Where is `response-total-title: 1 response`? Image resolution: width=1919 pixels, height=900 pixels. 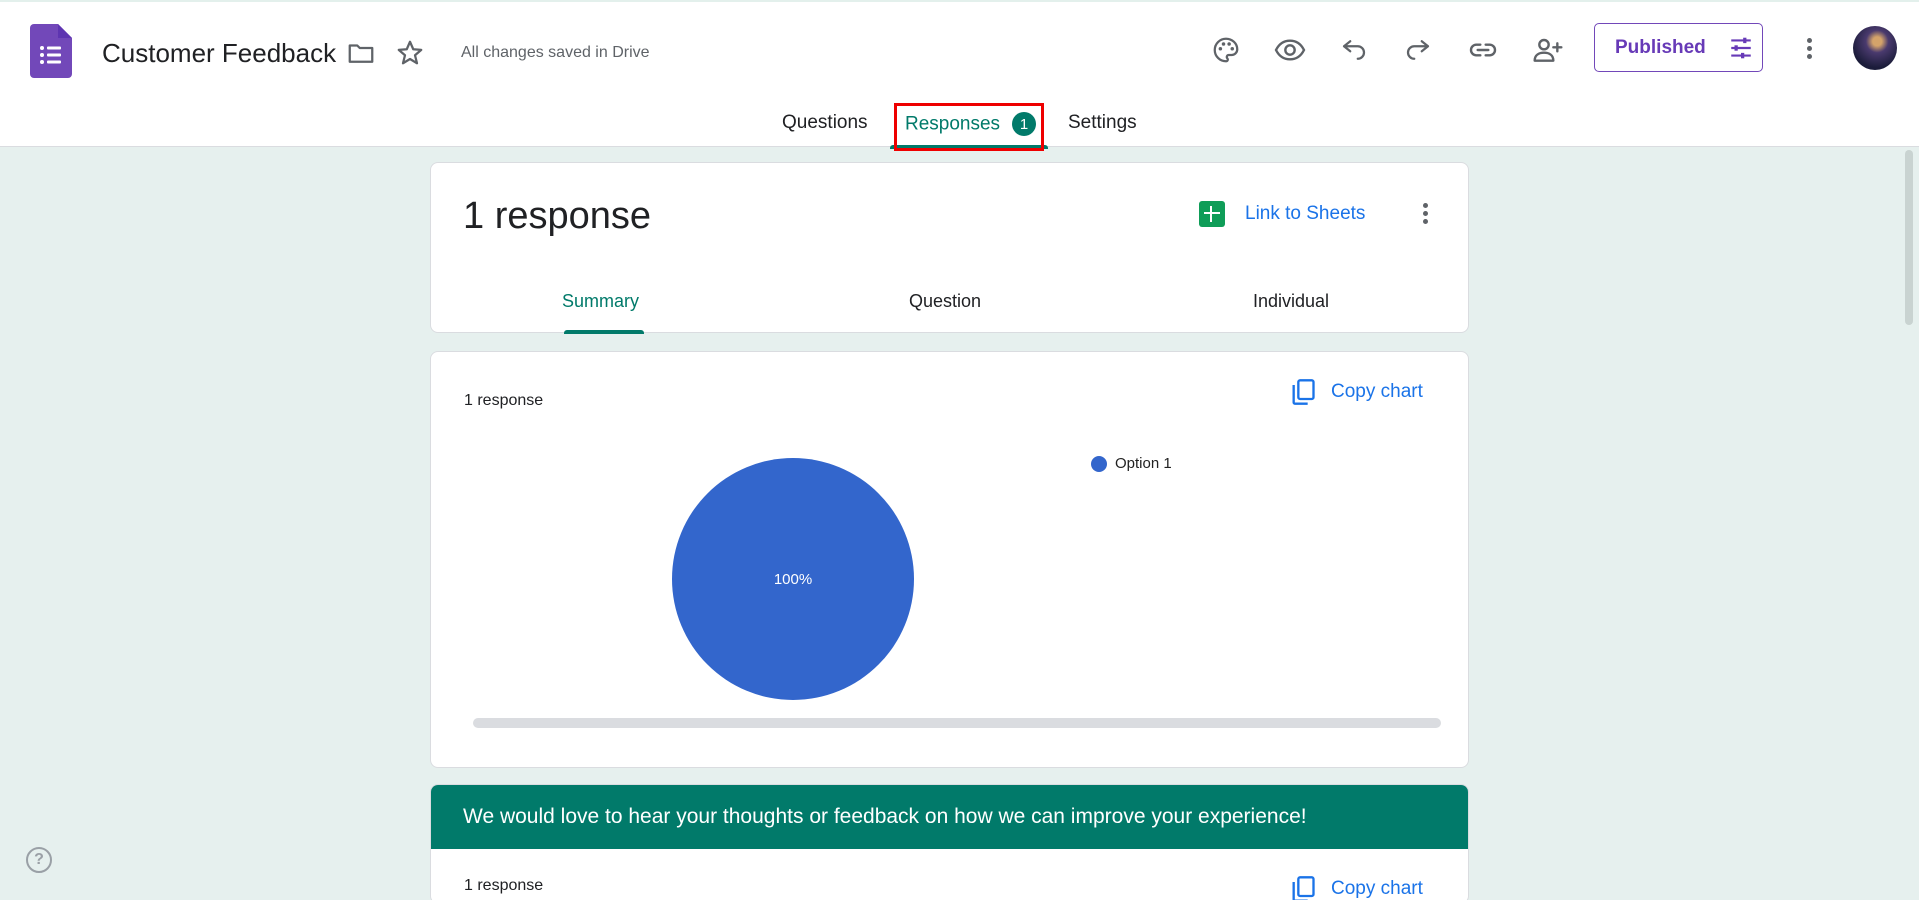
response-total-title: 1 response is located at coordinates (557, 216).